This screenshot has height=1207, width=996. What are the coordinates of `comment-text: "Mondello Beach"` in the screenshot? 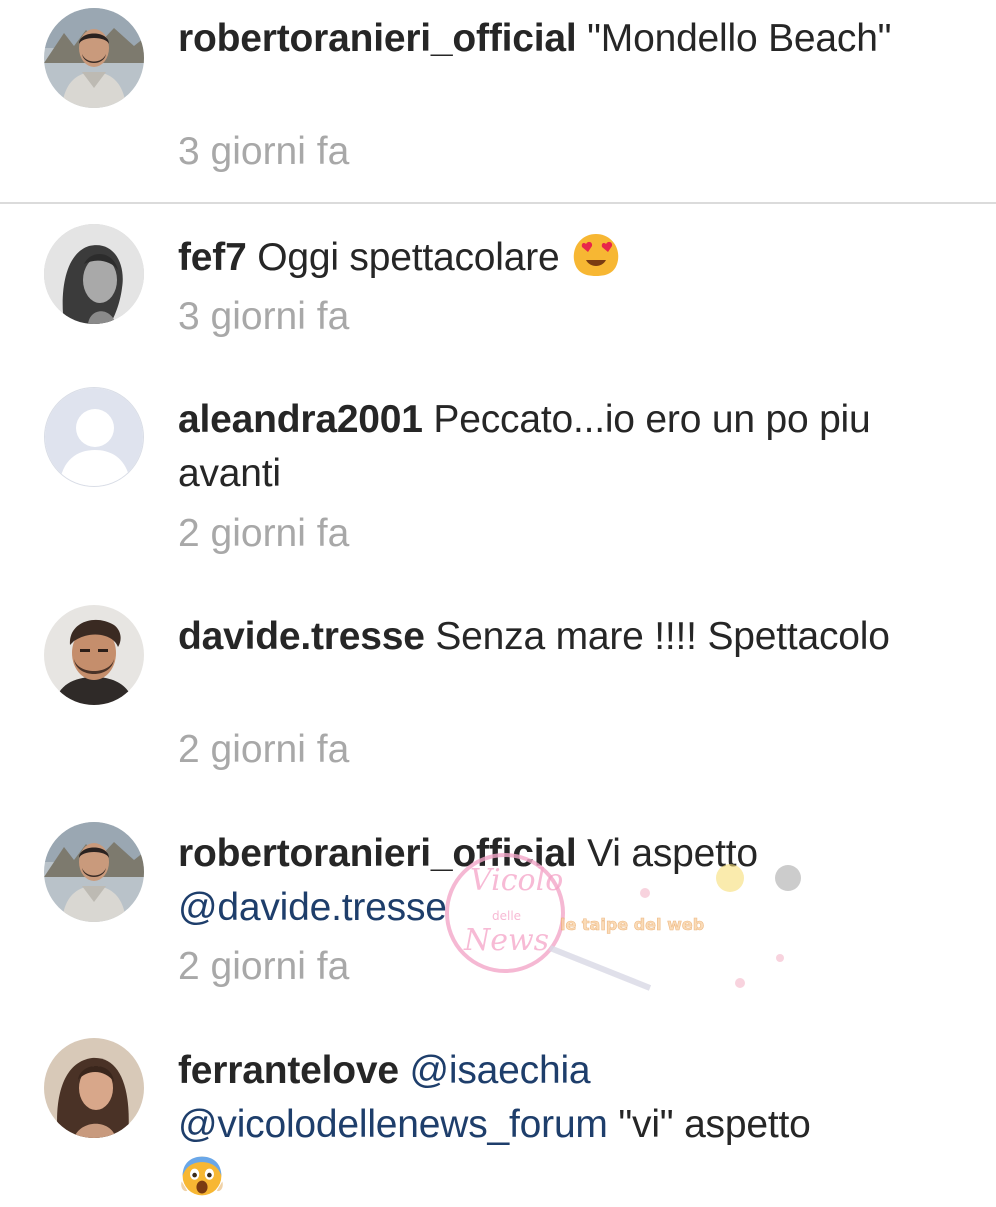 It's located at (739, 38).